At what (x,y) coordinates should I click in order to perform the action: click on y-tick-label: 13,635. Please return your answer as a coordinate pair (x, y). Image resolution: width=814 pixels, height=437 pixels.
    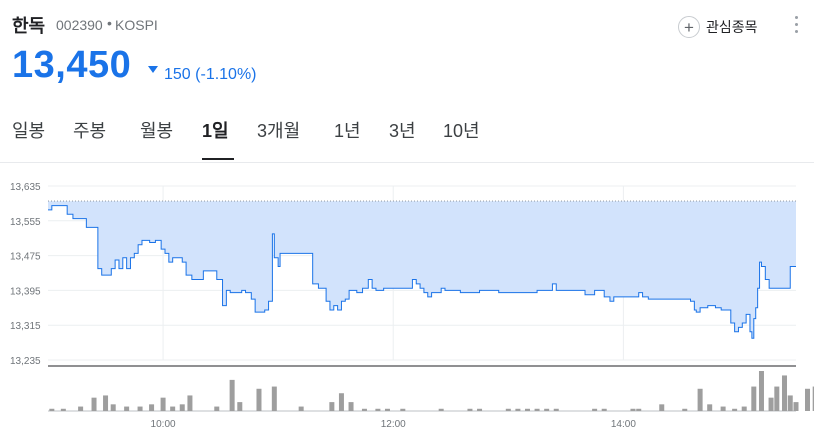
    Looking at the image, I should click on (25, 187).